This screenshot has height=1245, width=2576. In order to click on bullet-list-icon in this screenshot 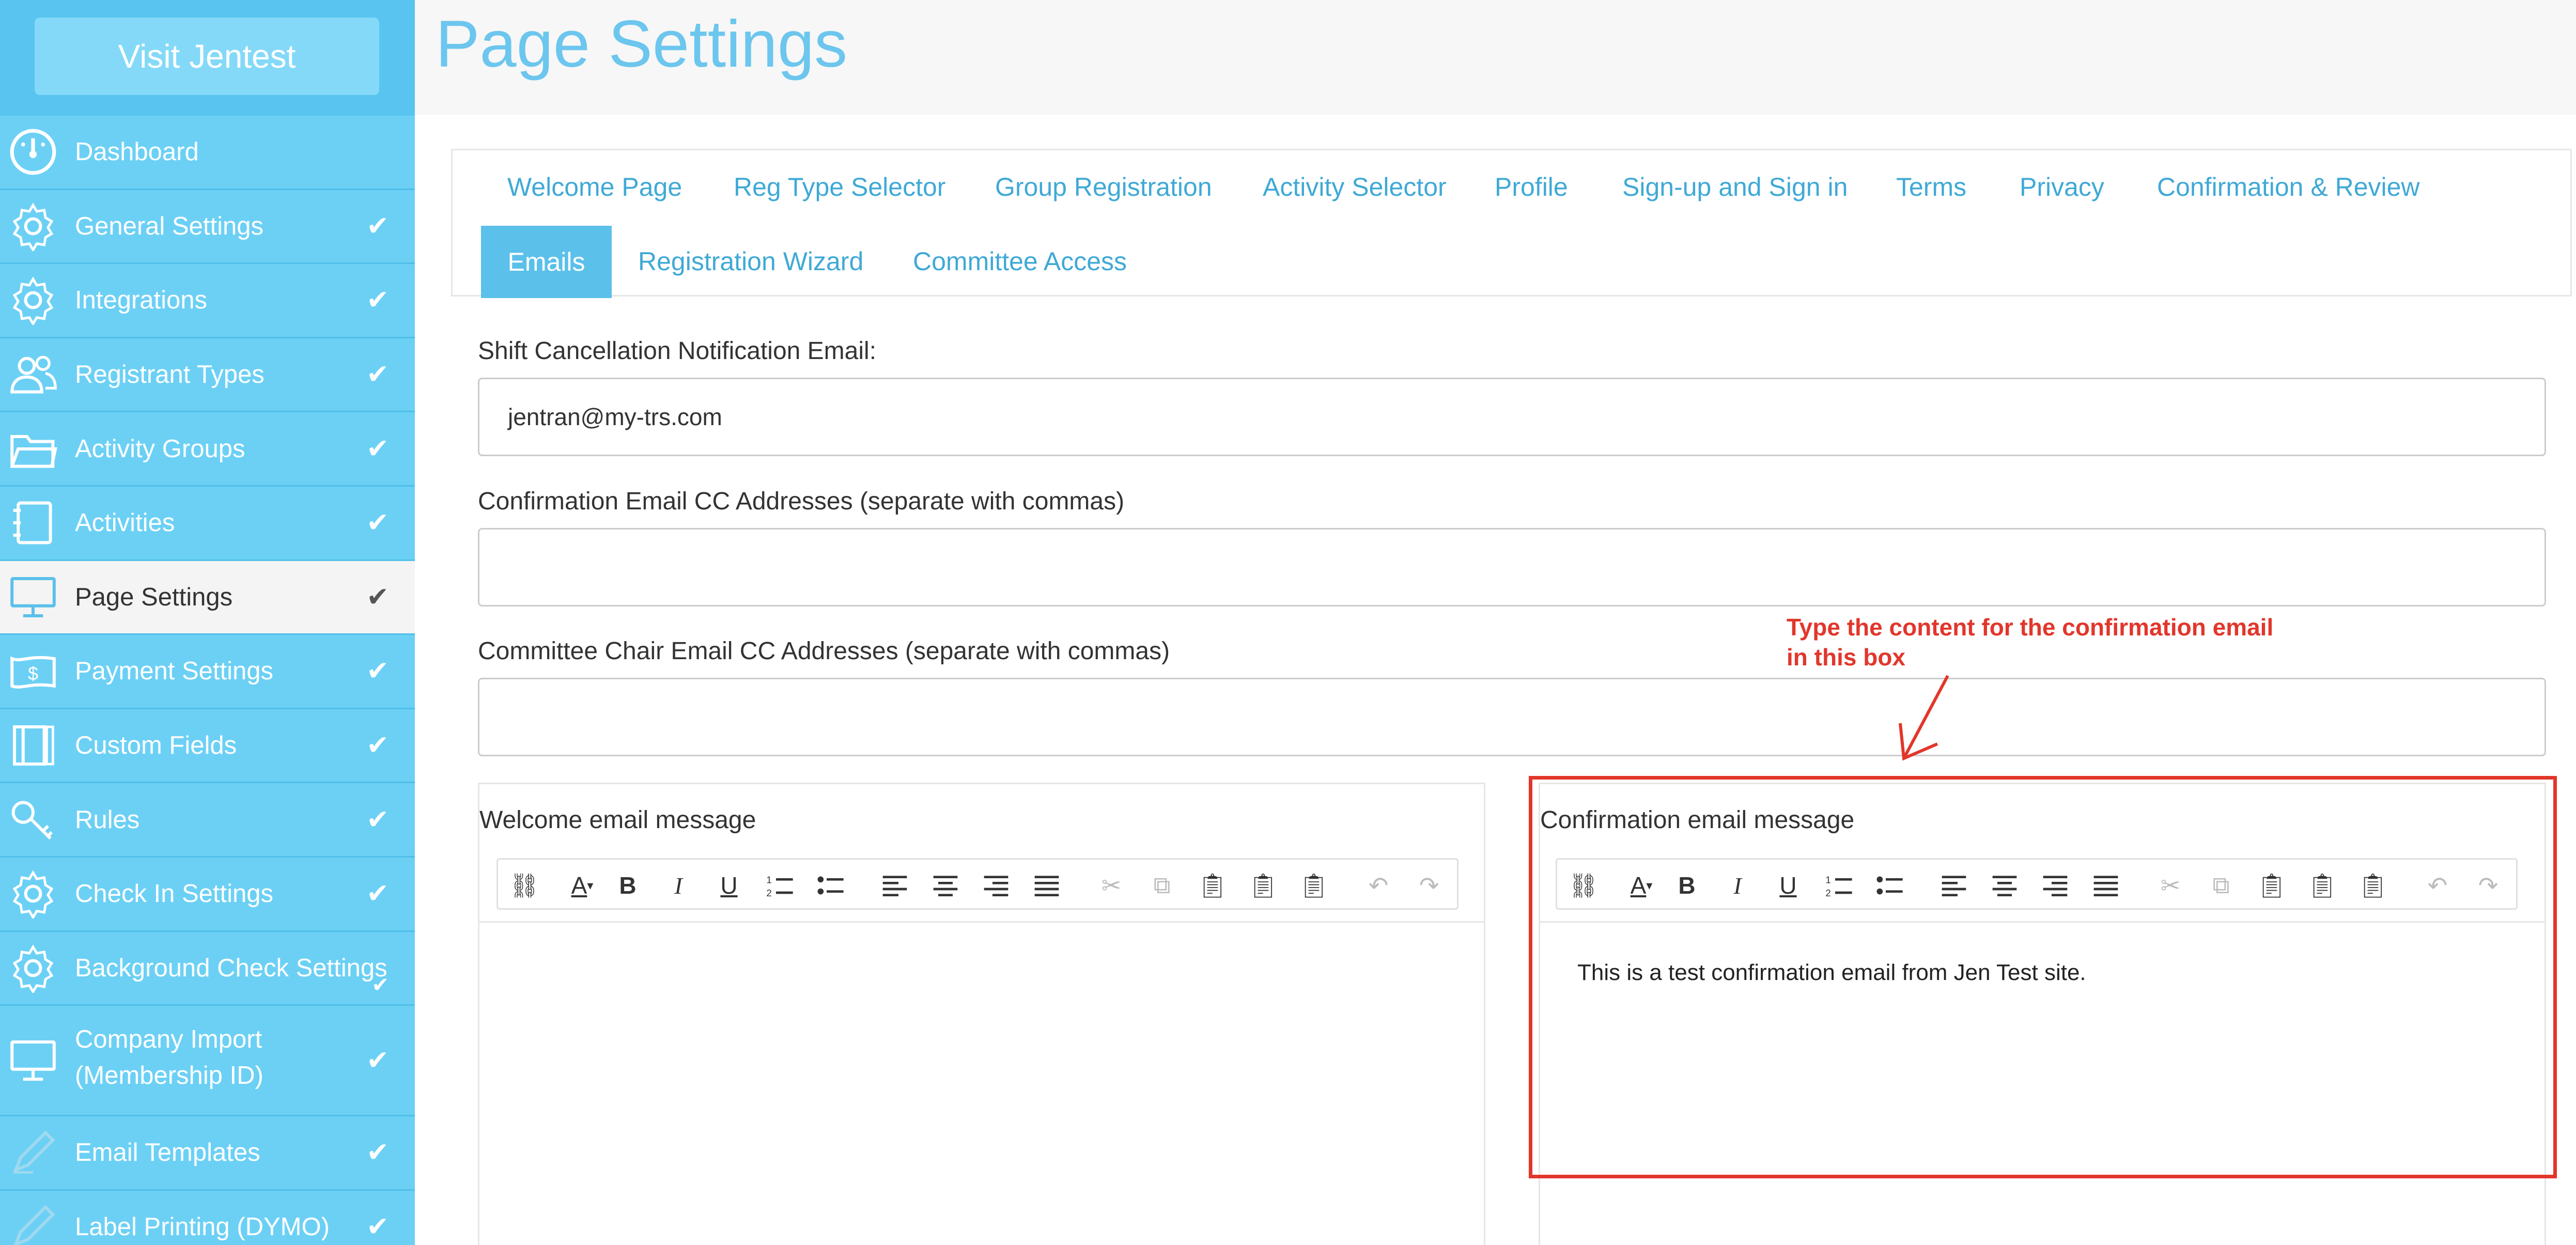, I will do `click(830, 886)`.